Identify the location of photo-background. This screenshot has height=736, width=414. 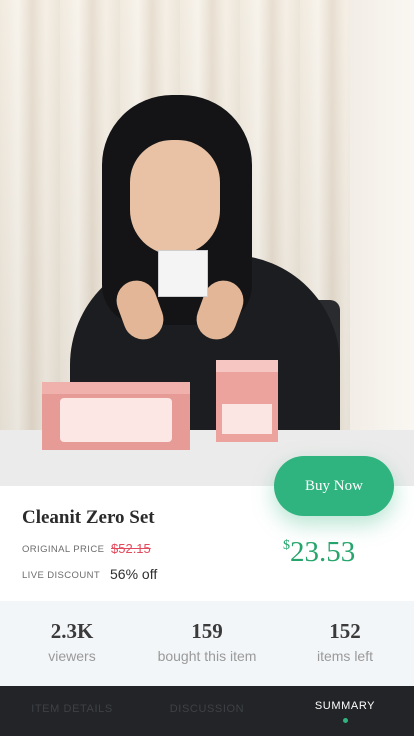
(382, 215).